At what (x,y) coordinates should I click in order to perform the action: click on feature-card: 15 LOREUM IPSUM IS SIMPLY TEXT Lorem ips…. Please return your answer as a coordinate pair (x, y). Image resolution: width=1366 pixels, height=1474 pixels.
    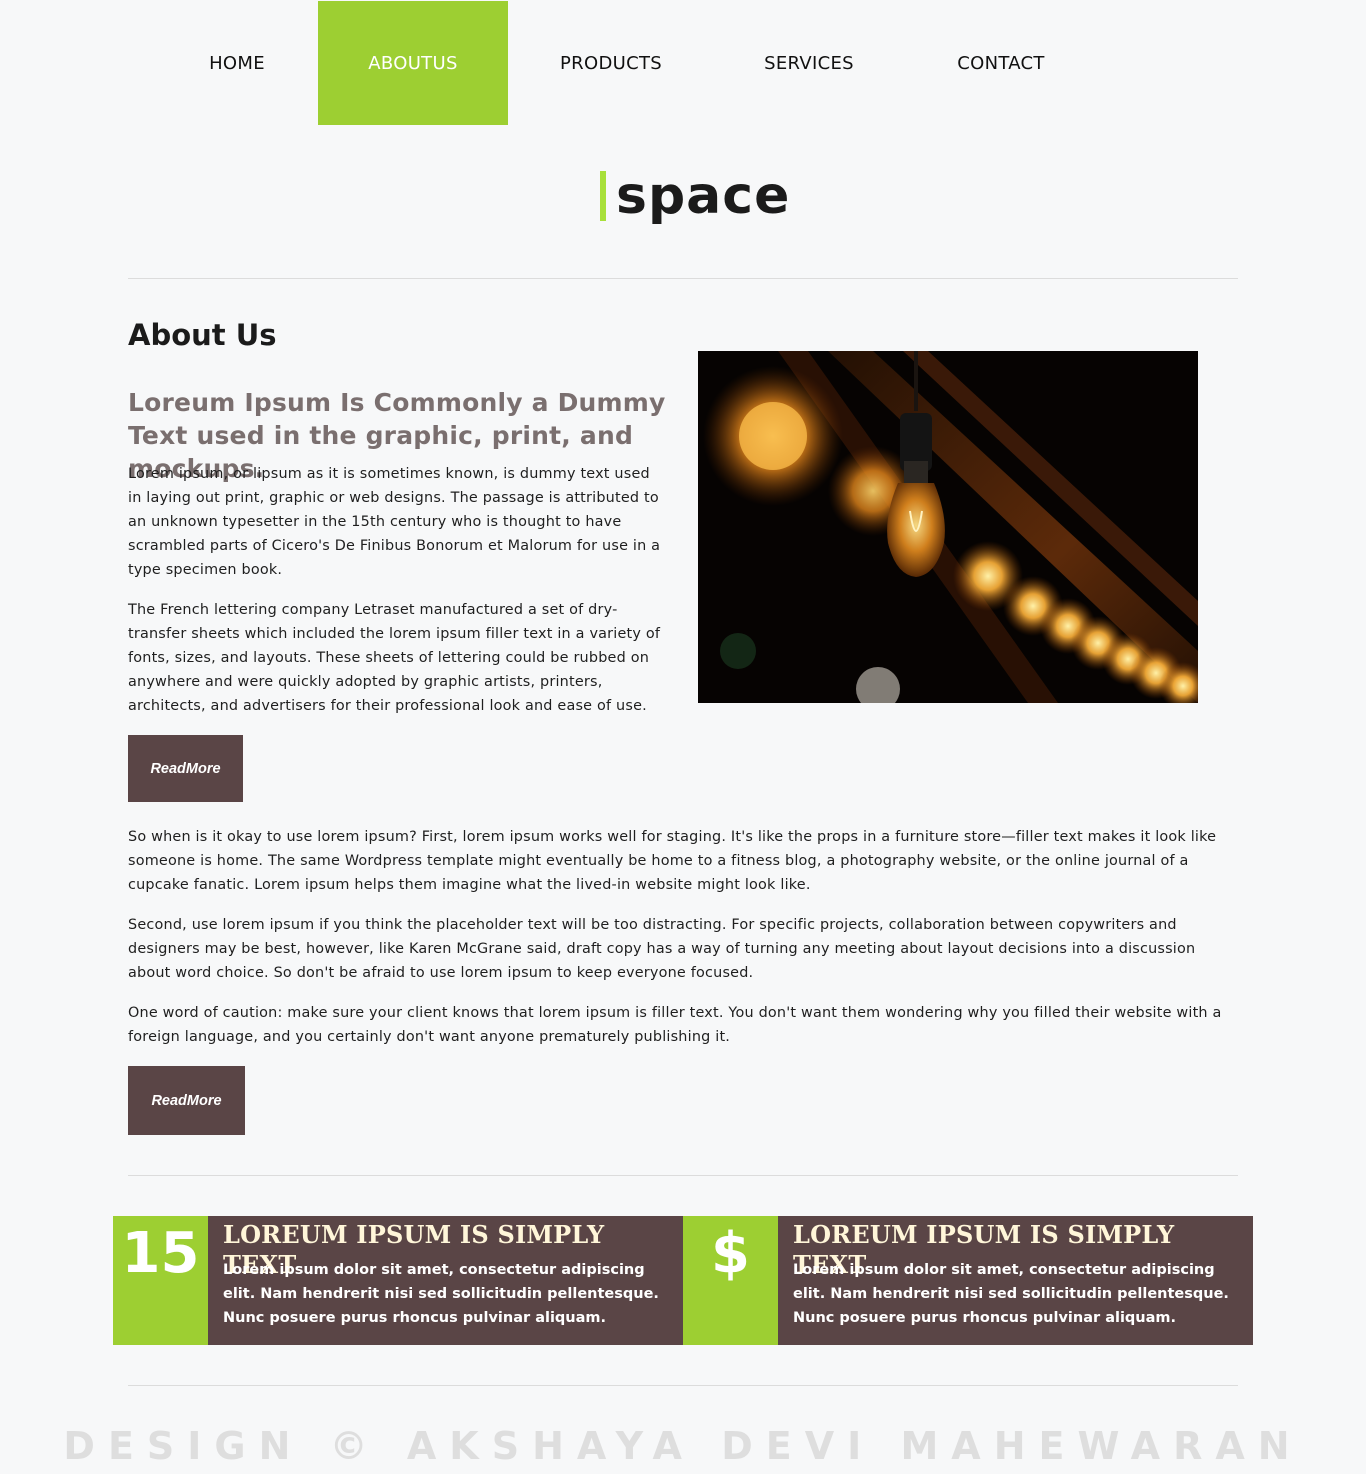
    Looking at the image, I should click on (398, 1280).